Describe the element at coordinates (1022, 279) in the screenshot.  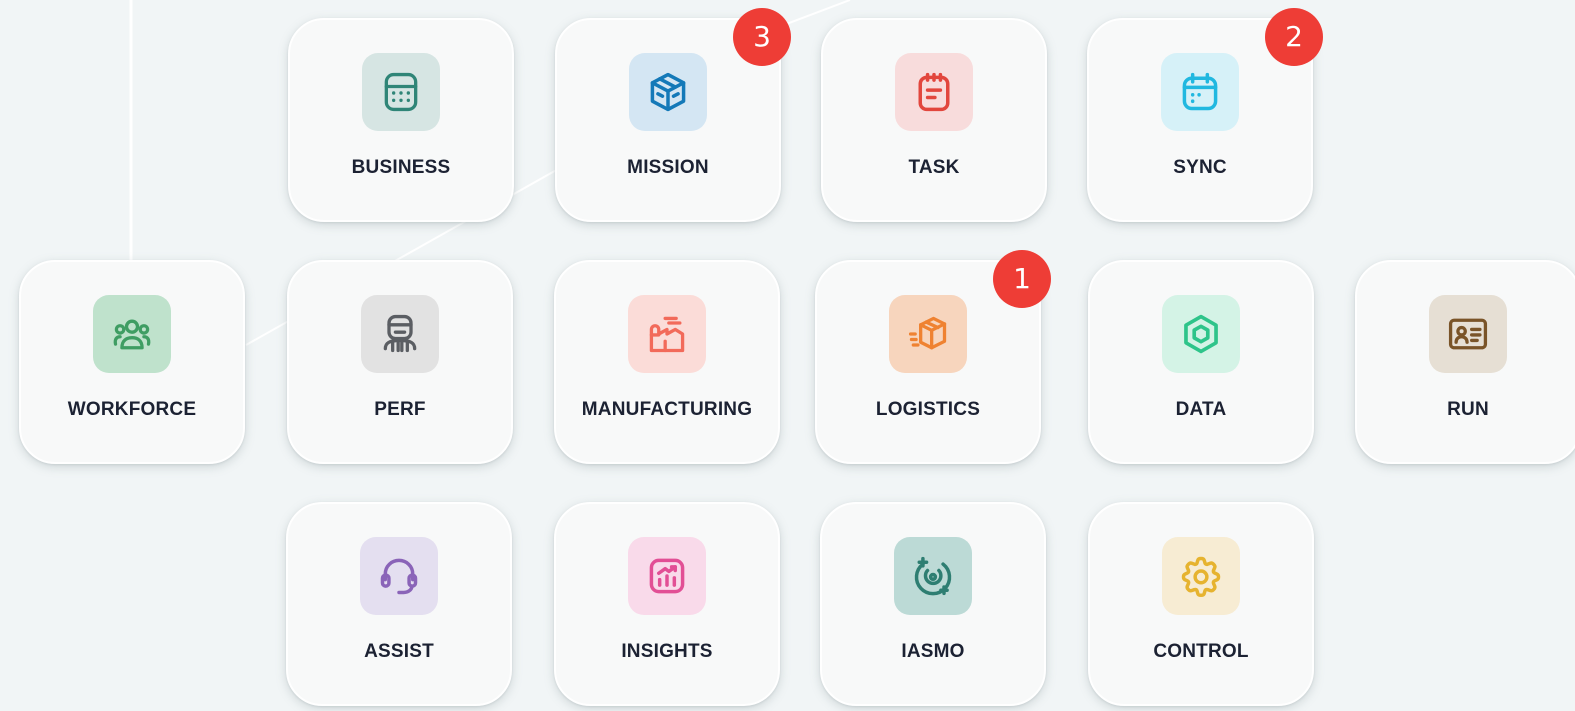
I see `notification-badge: 1` at that location.